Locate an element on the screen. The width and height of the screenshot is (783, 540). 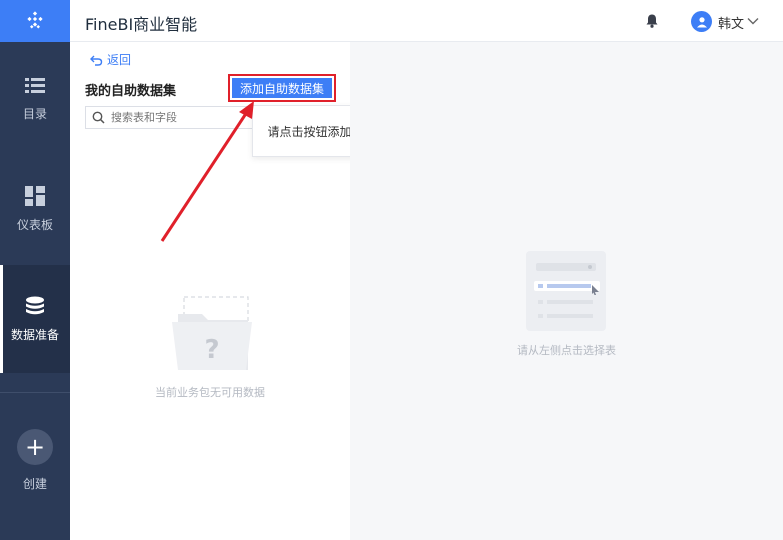
list-icon is located at coordinates (35, 85).